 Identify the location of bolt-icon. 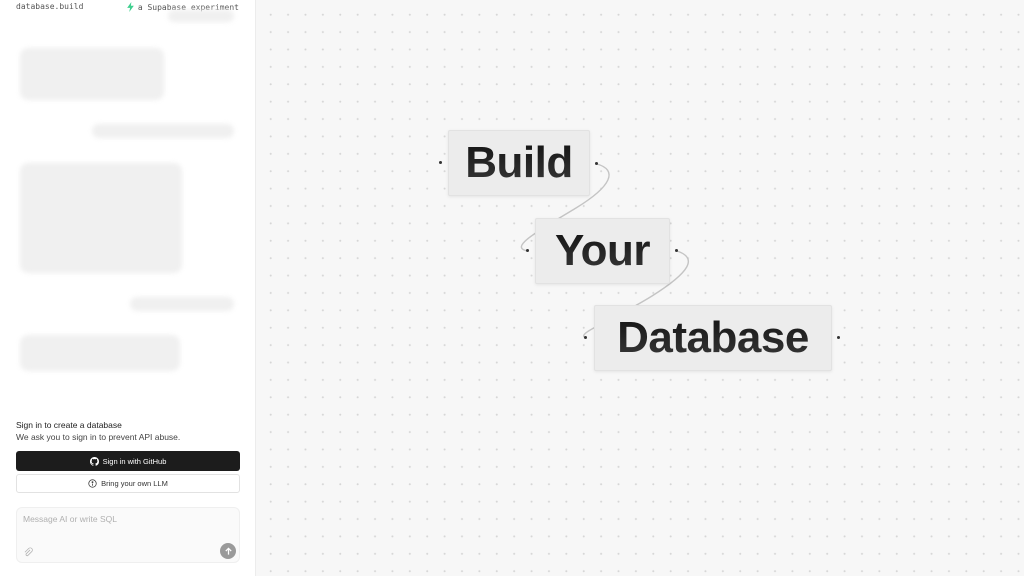
(130, 7).